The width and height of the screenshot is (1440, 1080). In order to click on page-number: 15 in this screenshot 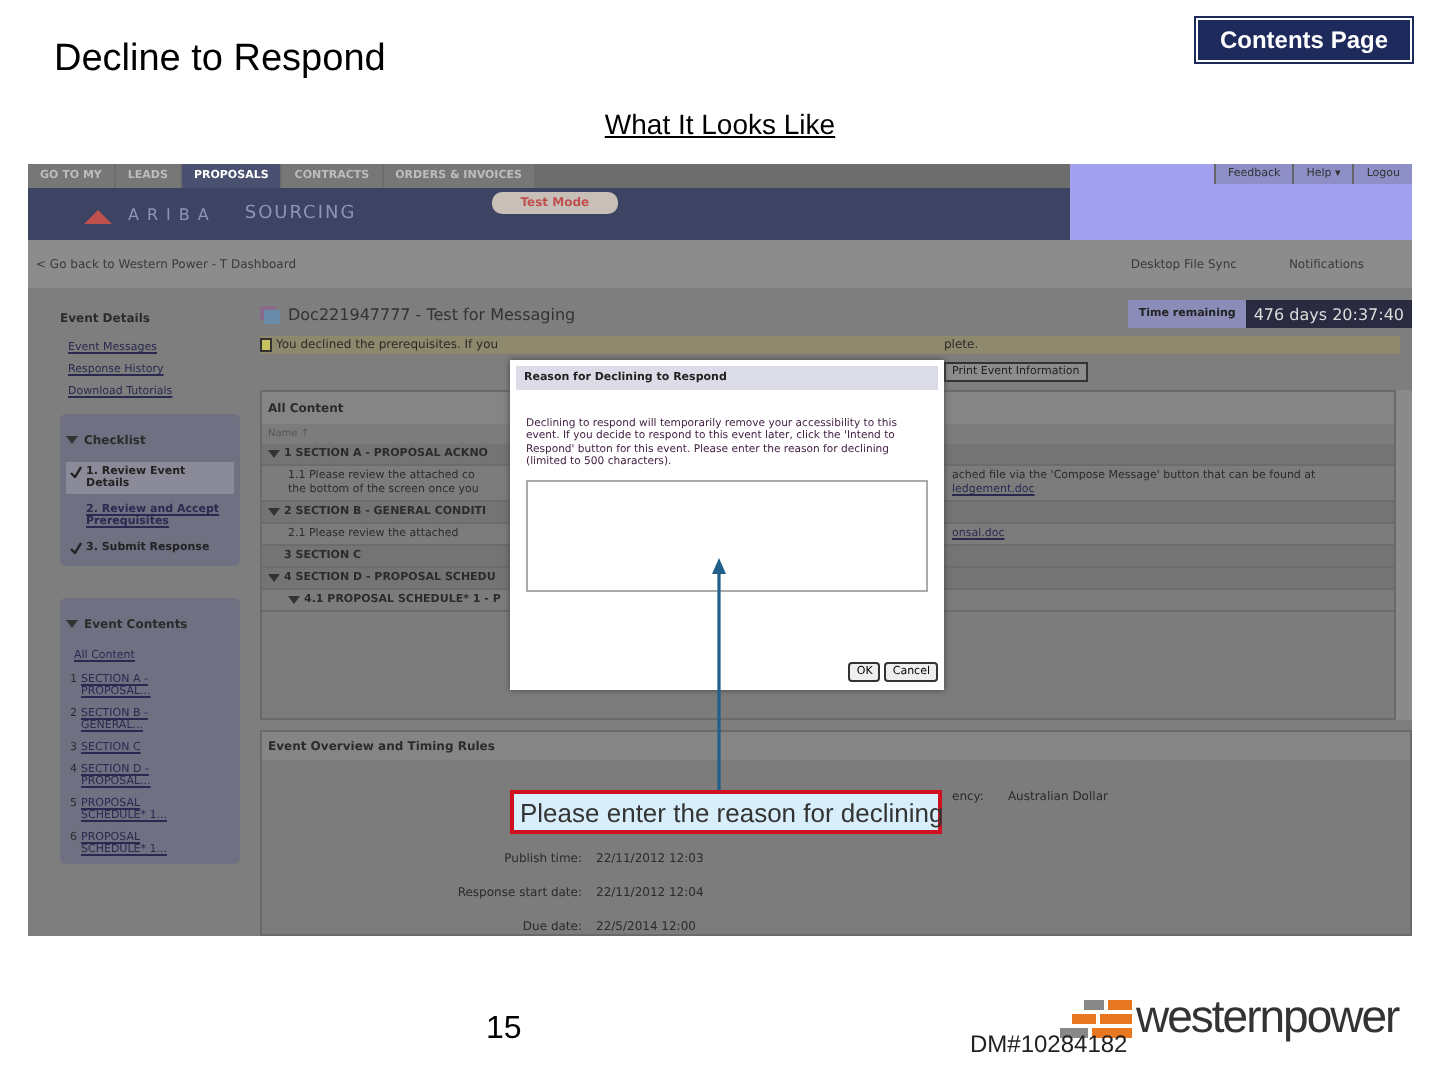, I will do `click(504, 1030)`.